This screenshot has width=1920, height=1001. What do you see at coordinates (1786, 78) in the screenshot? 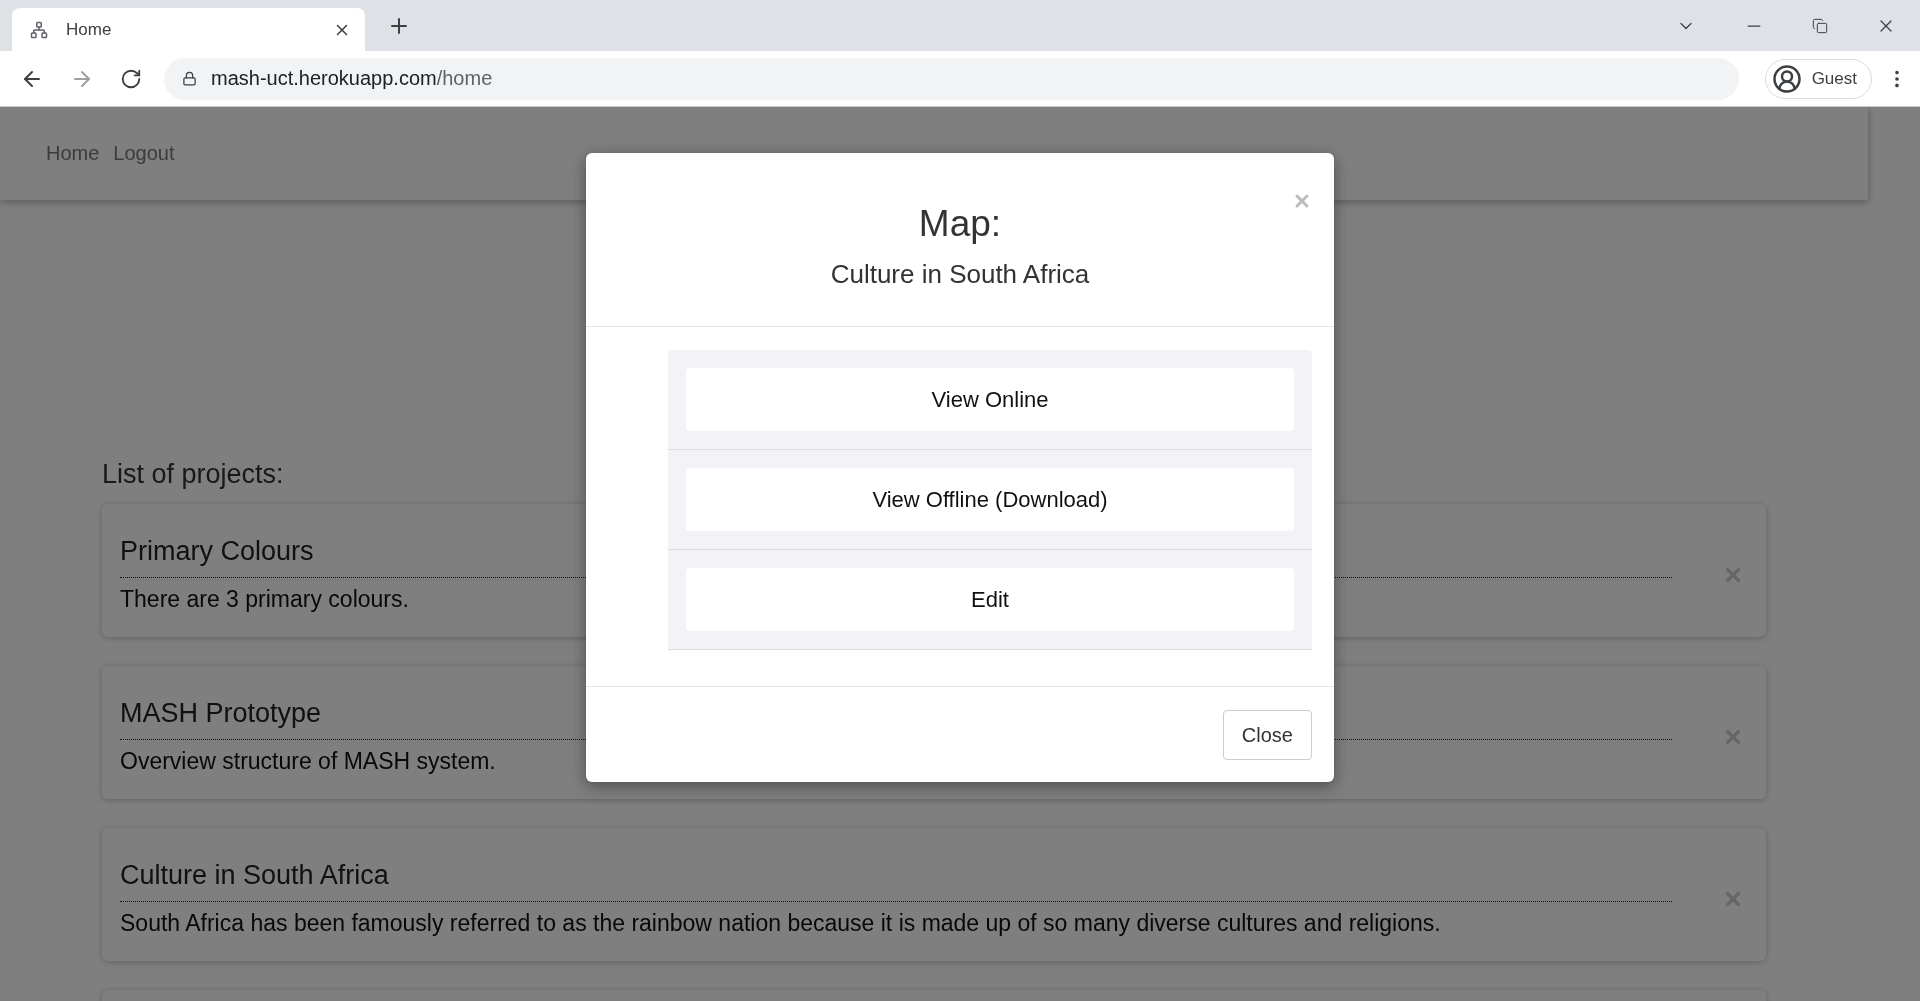
I see `avatar-icon` at bounding box center [1786, 78].